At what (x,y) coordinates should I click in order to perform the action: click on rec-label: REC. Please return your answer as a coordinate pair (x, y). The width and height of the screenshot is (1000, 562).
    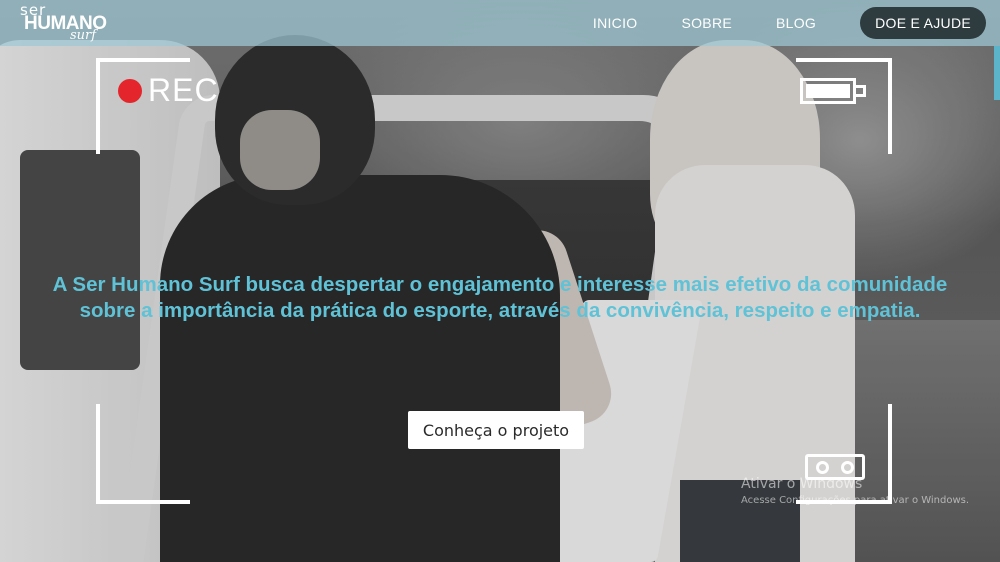
    Looking at the image, I should click on (183, 90).